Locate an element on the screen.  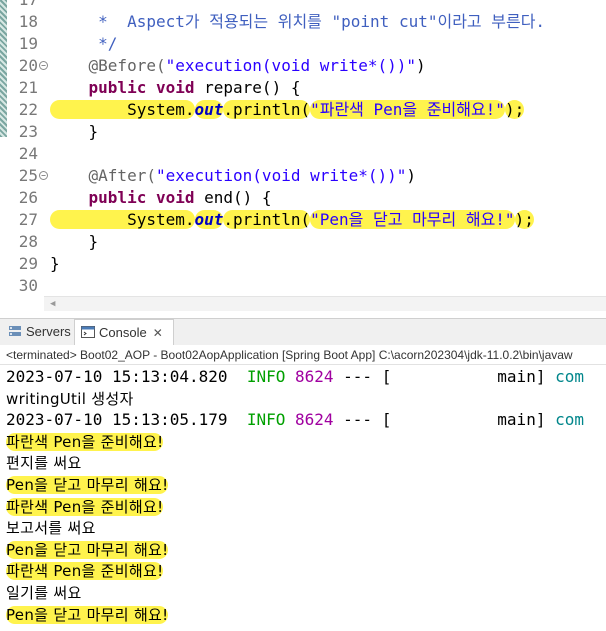
tab-console: Console ✕ is located at coordinates (124, 332).